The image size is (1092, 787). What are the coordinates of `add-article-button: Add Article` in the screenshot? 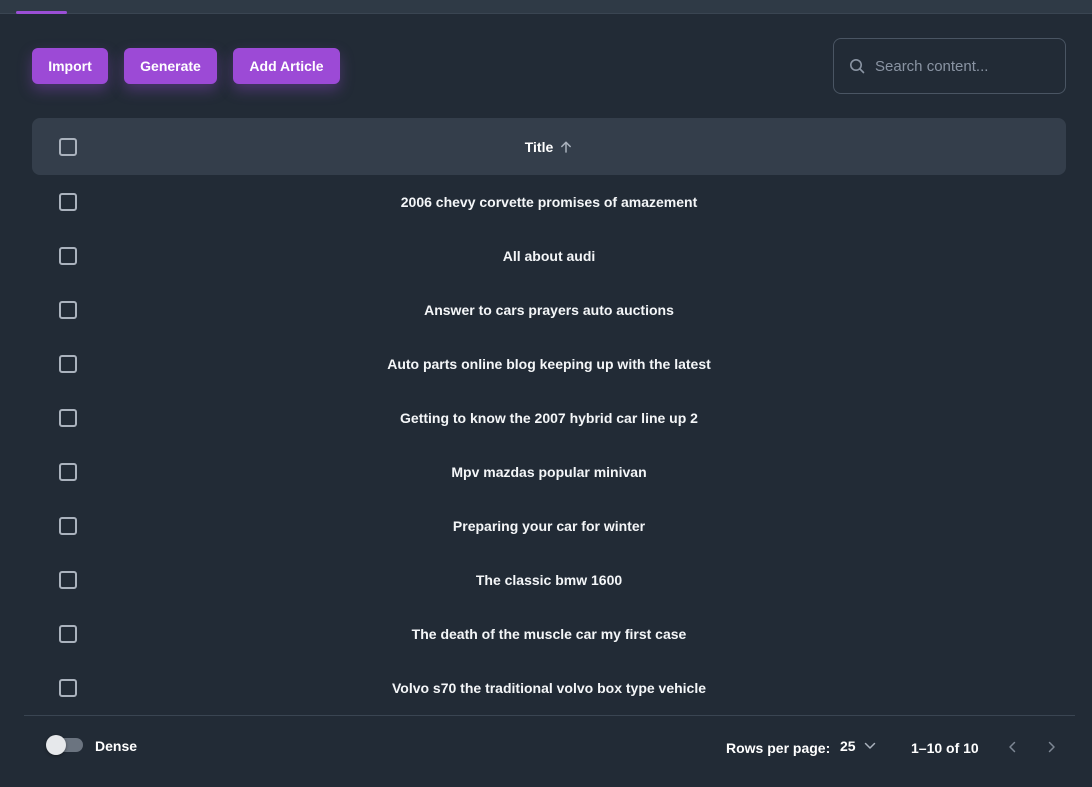 It's located at (286, 66).